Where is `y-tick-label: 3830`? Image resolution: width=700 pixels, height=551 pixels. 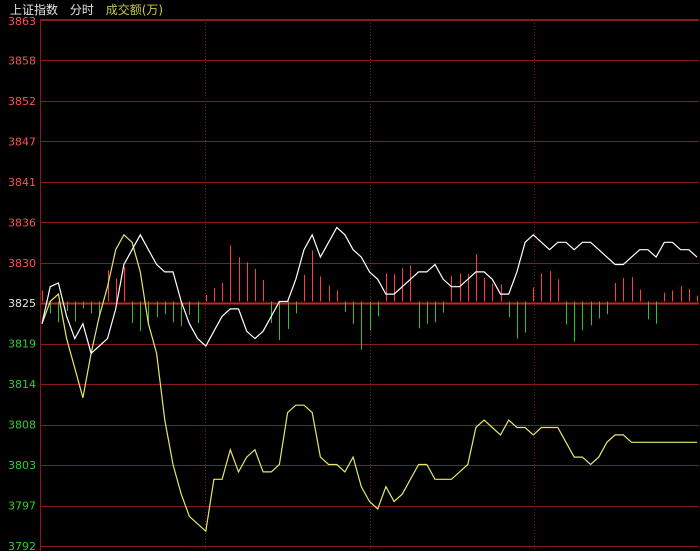
y-tick-label: 3830 is located at coordinates (22, 263).